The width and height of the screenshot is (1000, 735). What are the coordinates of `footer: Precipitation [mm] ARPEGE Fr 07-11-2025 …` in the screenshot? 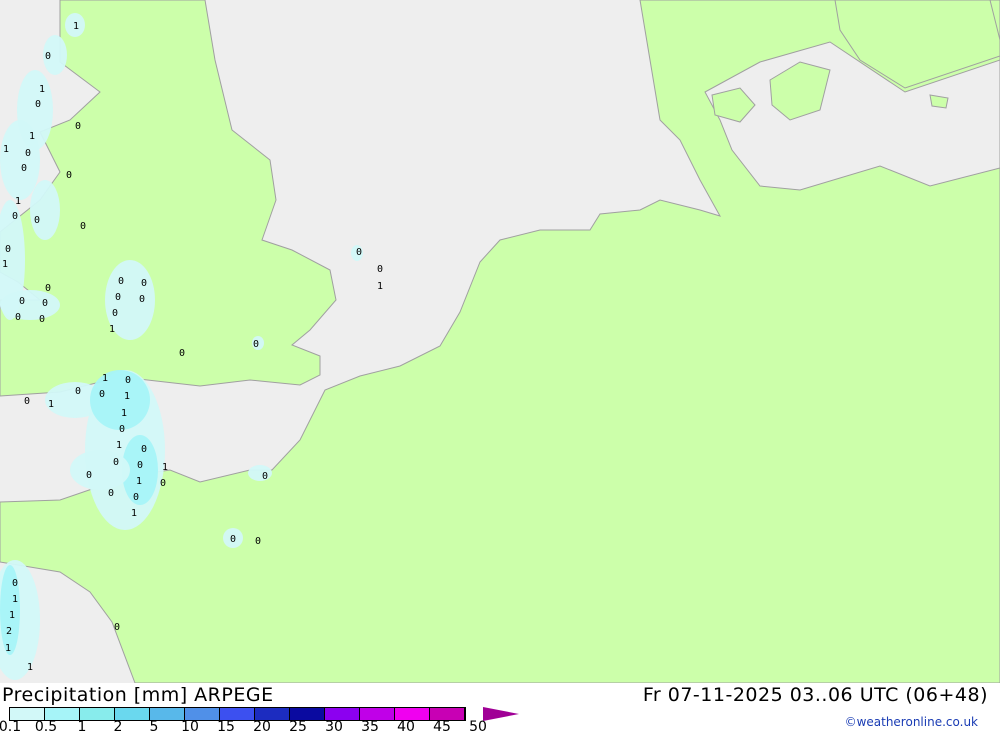 It's located at (500, 709).